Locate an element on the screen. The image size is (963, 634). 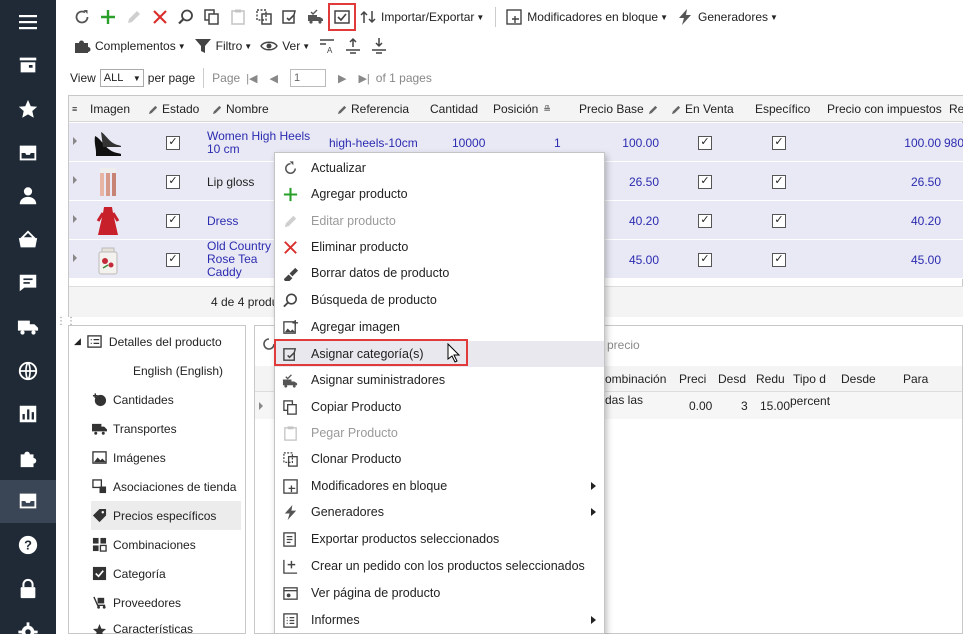
catalog-icon is located at coordinates (28, 501).